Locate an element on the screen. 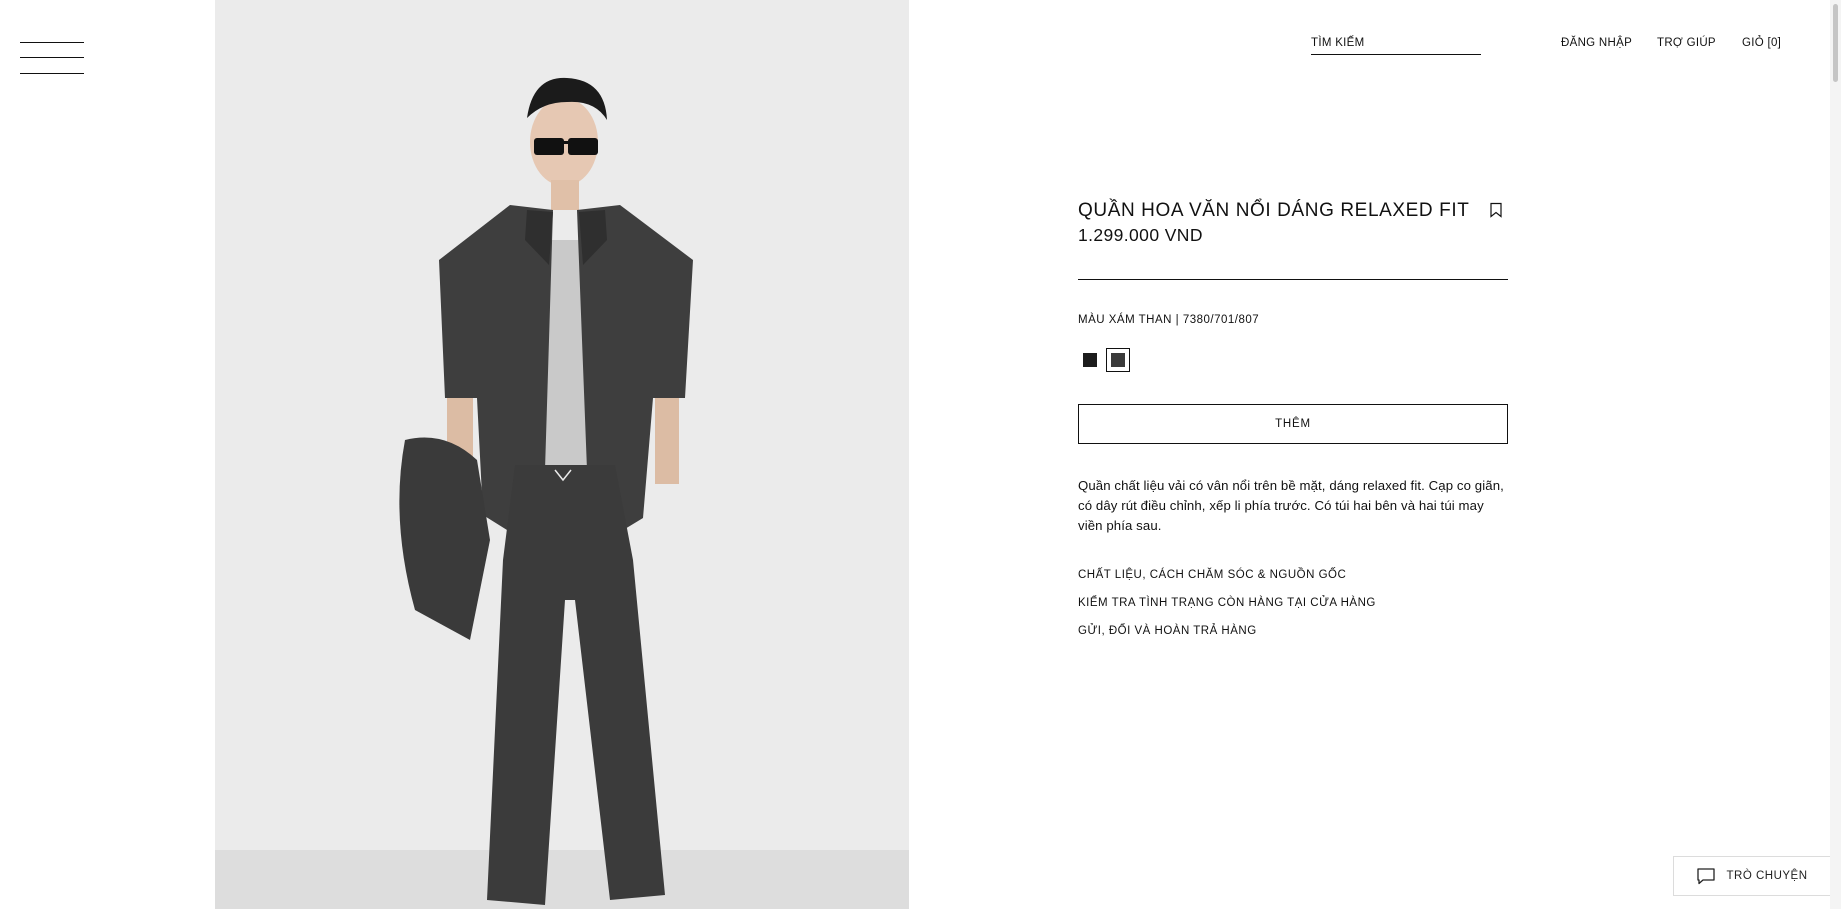 This screenshot has height=909, width=1841. scrollbar-thumb is located at coordinates (1835, 43).